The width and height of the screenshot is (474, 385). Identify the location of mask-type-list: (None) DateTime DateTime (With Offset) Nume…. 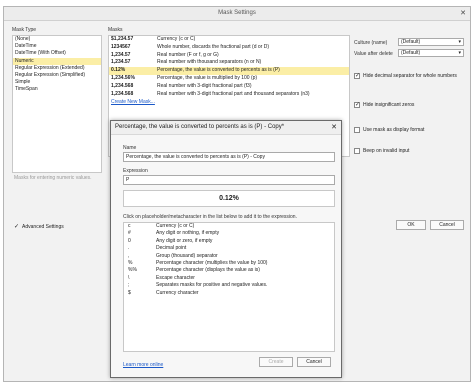
(57, 104).